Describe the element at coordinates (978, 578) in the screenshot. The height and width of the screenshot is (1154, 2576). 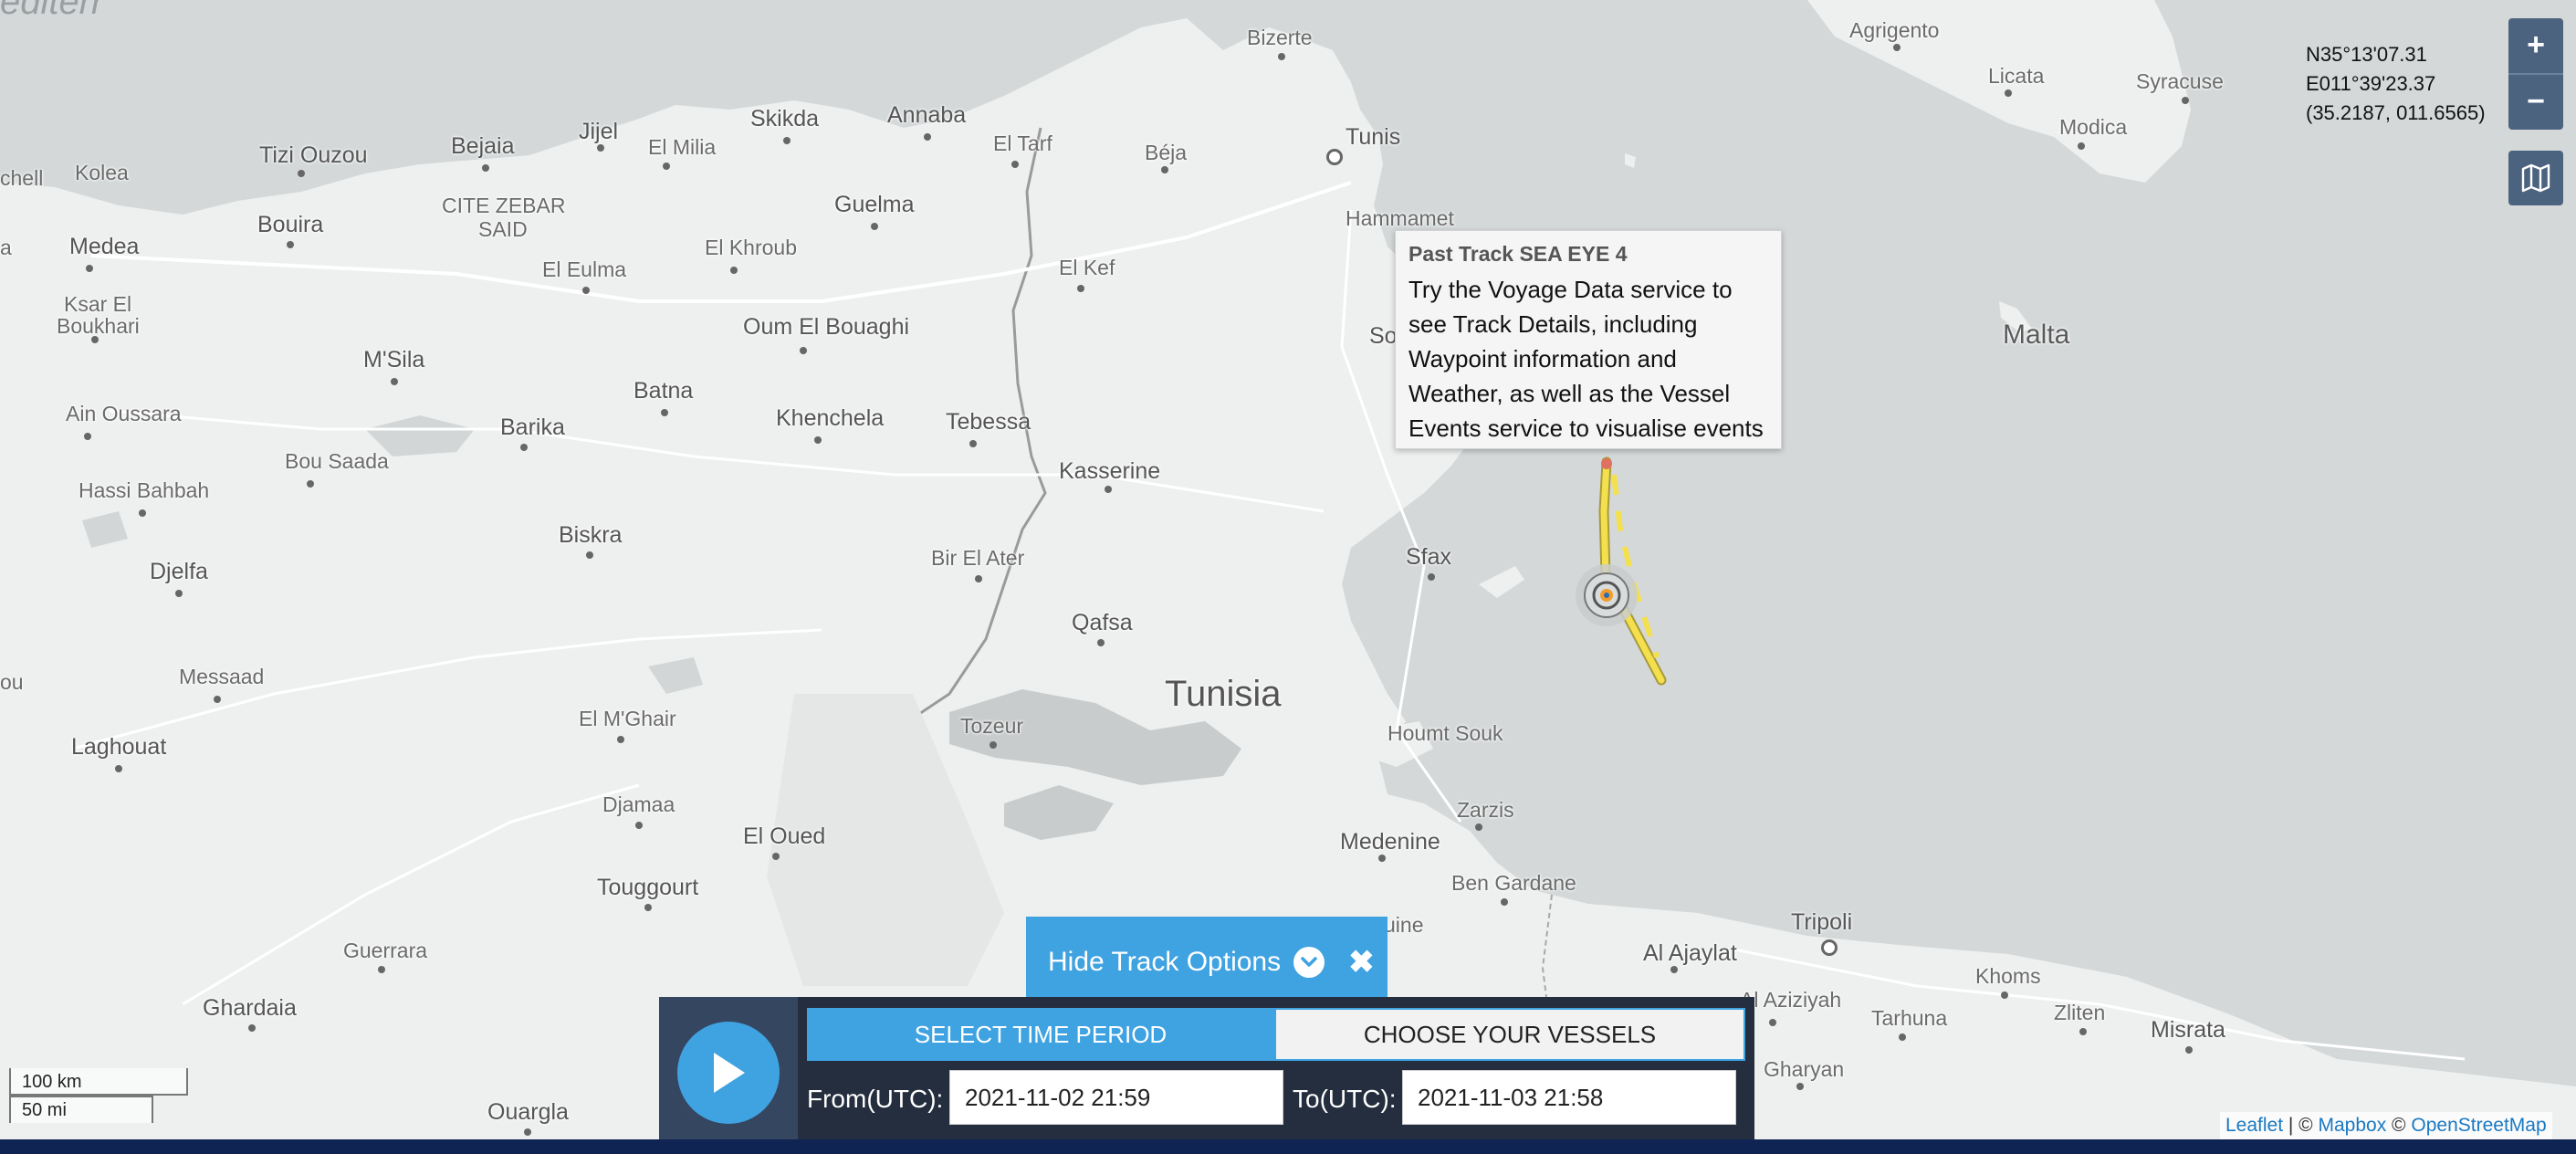
I see `place-marker-bir-el-ater` at that location.